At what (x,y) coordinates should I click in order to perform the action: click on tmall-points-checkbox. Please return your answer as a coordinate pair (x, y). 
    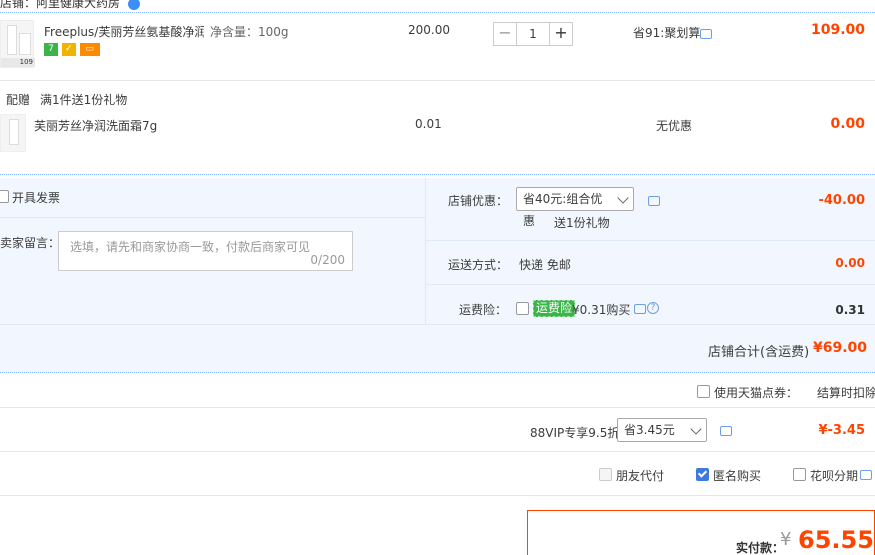
    Looking at the image, I should click on (703, 391).